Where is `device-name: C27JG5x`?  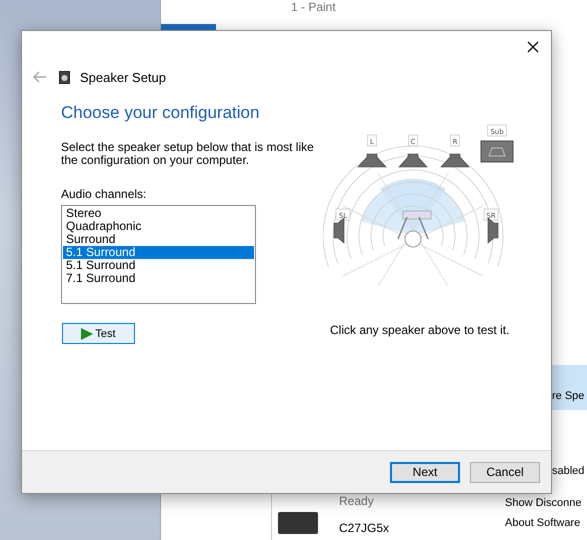 device-name: C27JG5x is located at coordinates (364, 528).